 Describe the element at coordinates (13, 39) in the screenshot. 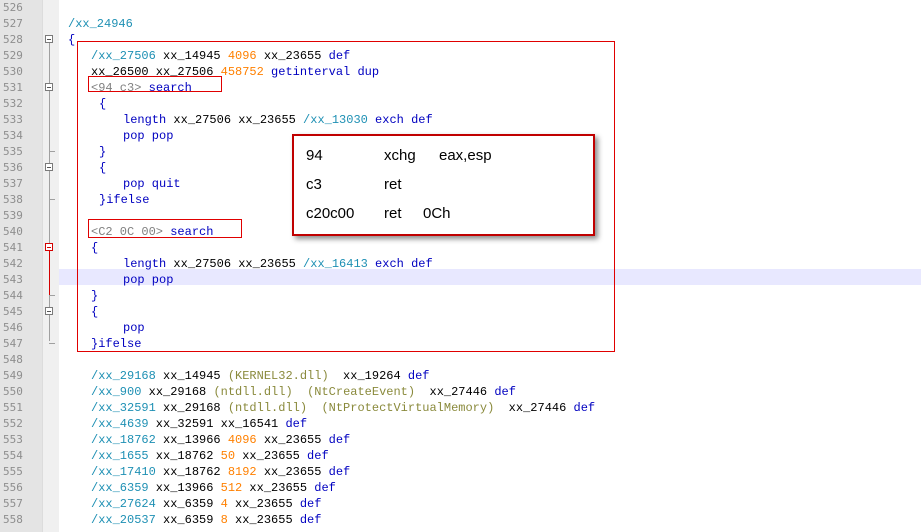

I see `line-number: 528` at that location.